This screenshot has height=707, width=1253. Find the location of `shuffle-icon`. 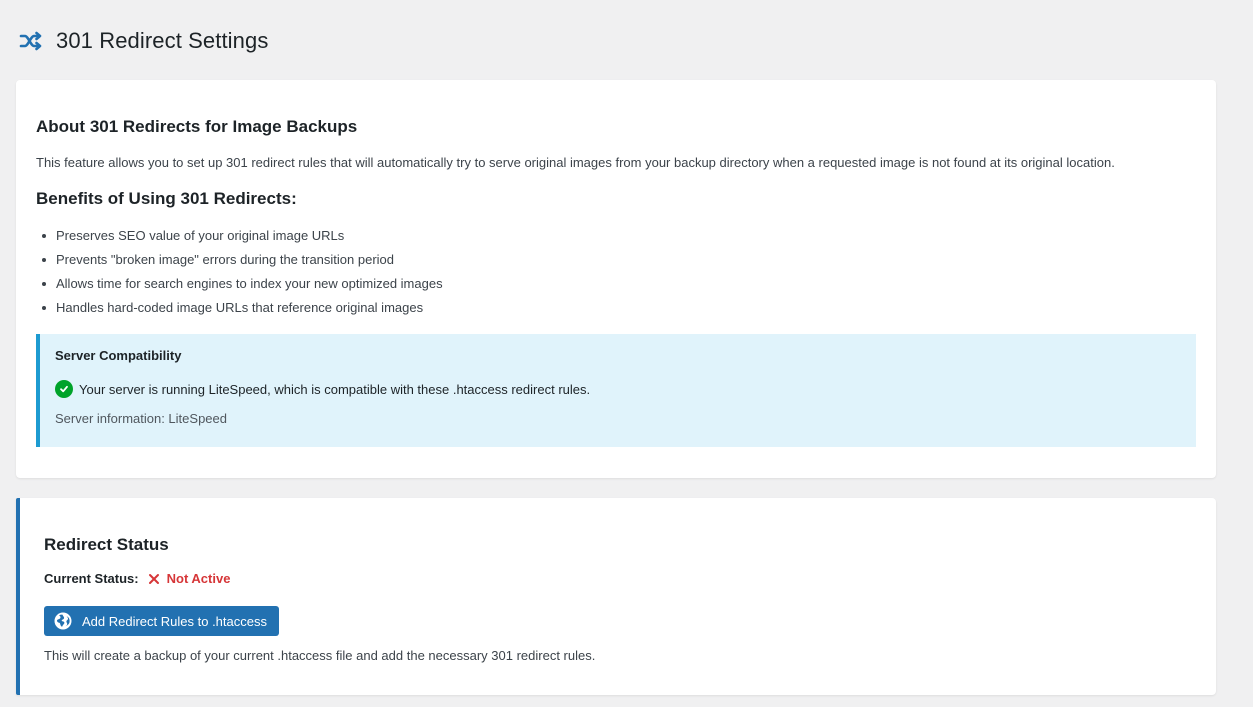

shuffle-icon is located at coordinates (31, 41).